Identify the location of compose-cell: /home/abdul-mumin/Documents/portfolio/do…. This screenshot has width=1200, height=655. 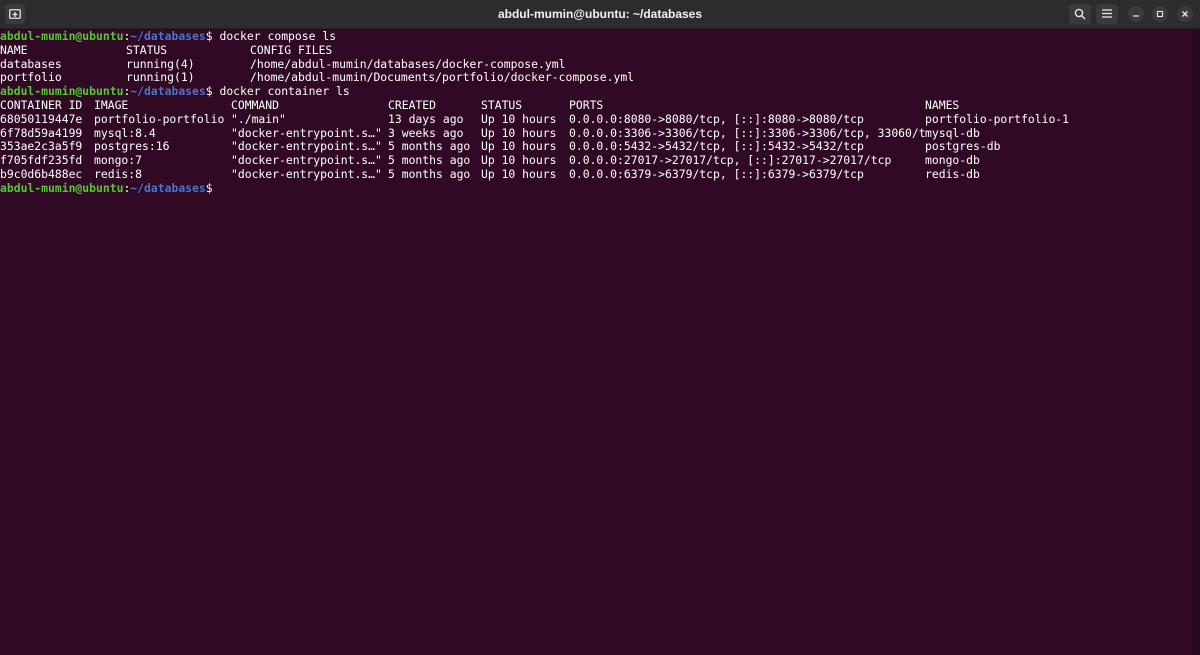
(442, 78).